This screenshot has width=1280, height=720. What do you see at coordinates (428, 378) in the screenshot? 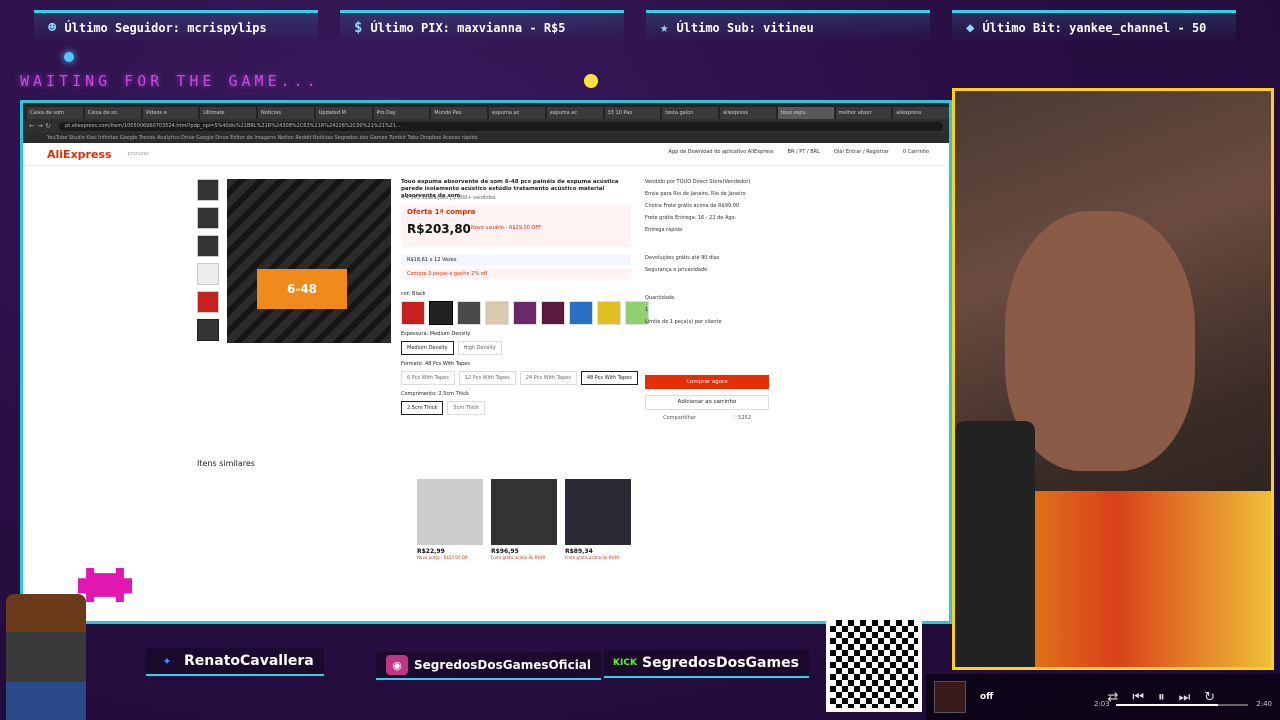
I see `option-6-pcs: 6 Pcs With Tapes` at bounding box center [428, 378].